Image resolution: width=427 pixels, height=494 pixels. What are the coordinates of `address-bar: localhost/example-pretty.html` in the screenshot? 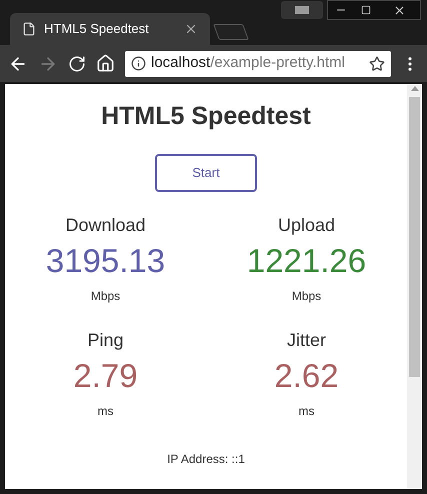 It's located at (258, 63).